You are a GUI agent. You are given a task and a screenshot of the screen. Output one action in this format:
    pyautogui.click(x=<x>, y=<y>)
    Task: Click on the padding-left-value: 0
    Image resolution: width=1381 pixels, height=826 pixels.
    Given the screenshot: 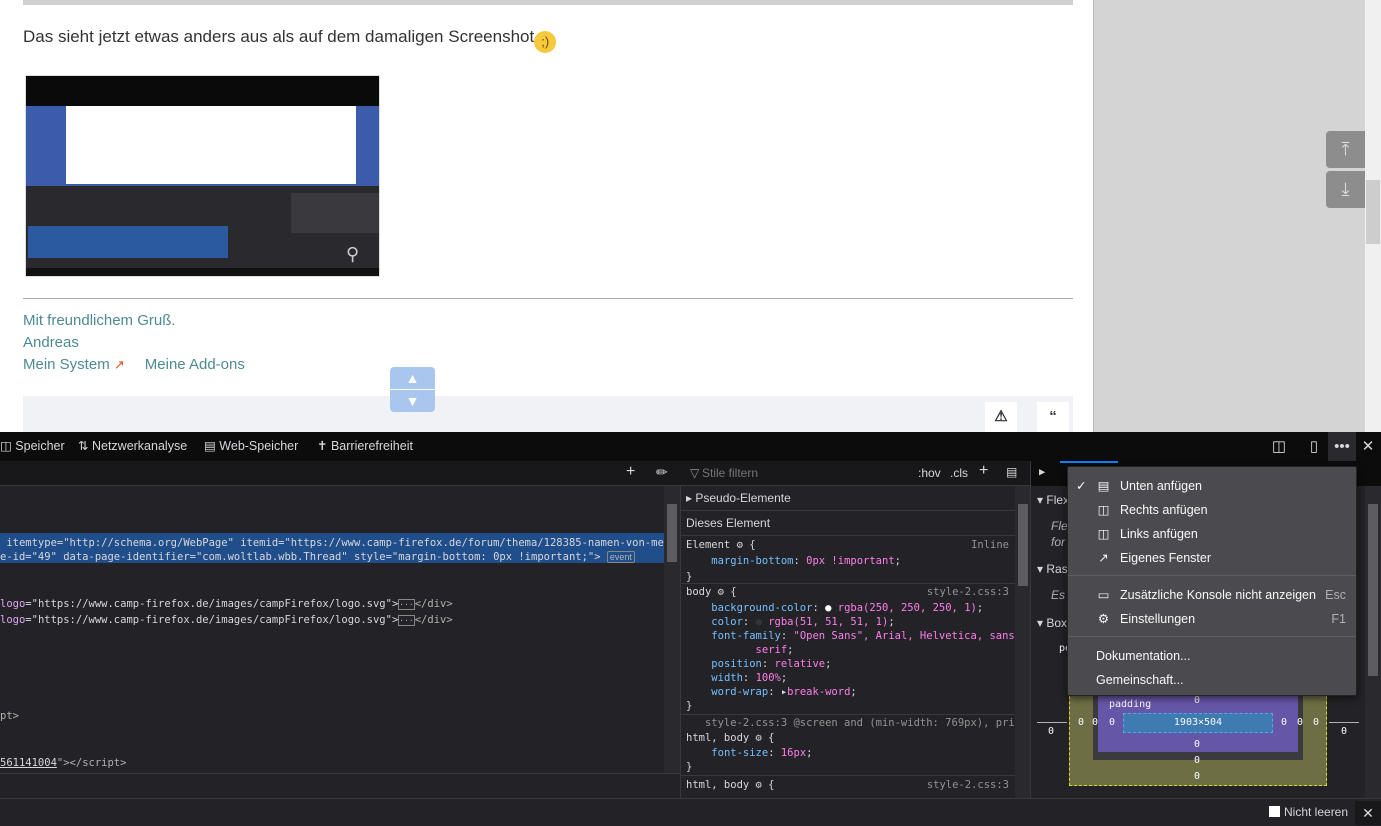 What is the action you would take?
    pyautogui.click(x=1112, y=722)
    